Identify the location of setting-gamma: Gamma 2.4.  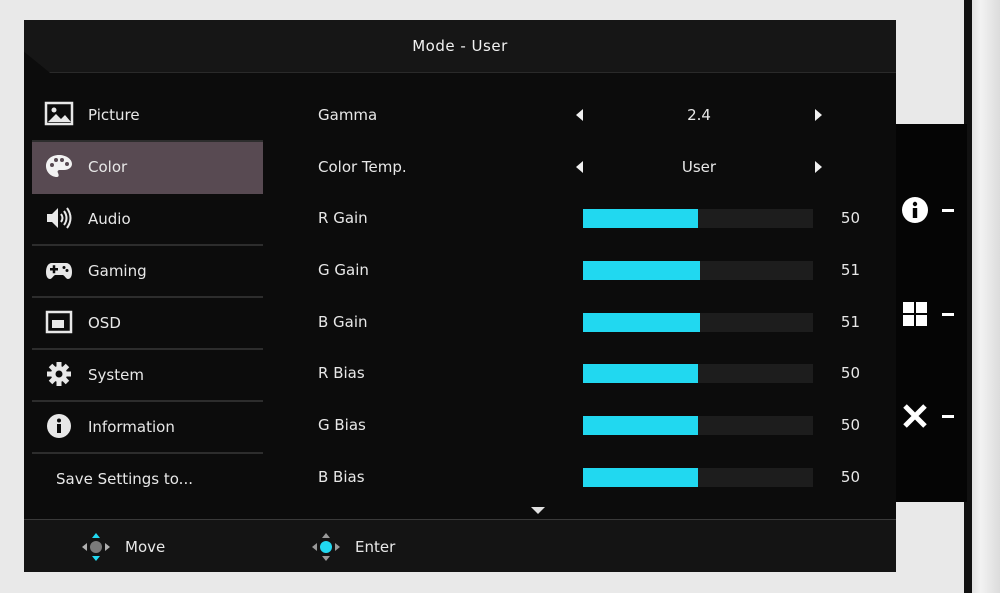
(584, 116).